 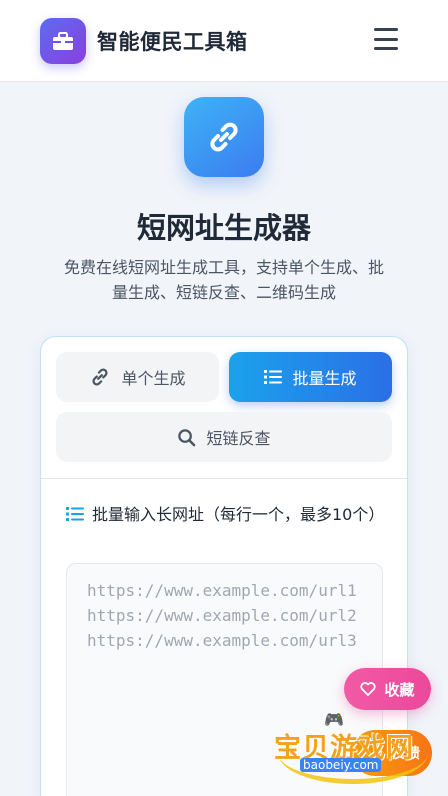 What do you see at coordinates (341, 765) in the screenshot?
I see `watermark-url: baobeiy.com` at bounding box center [341, 765].